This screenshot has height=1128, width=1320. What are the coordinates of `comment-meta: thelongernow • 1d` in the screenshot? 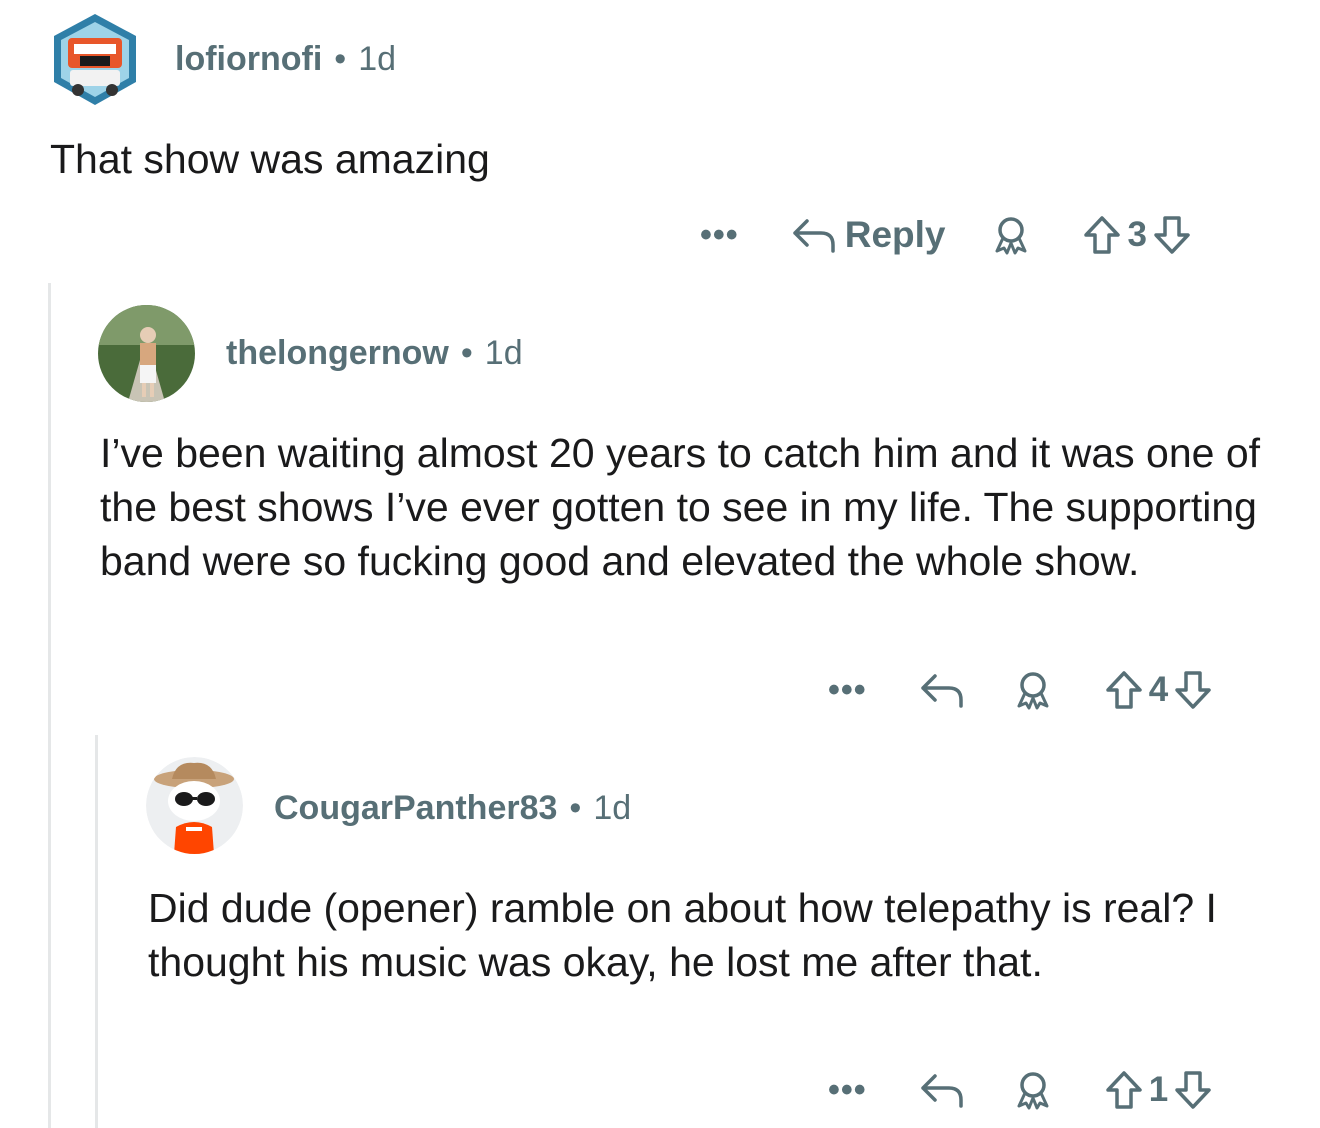 It's located at (374, 353).